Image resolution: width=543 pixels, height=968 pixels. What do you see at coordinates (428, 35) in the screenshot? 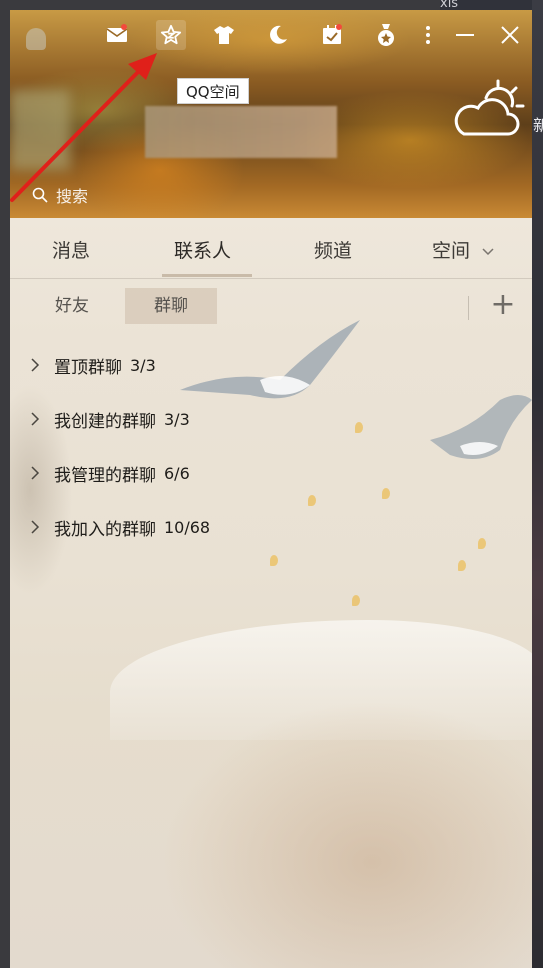
I see `more-icon` at bounding box center [428, 35].